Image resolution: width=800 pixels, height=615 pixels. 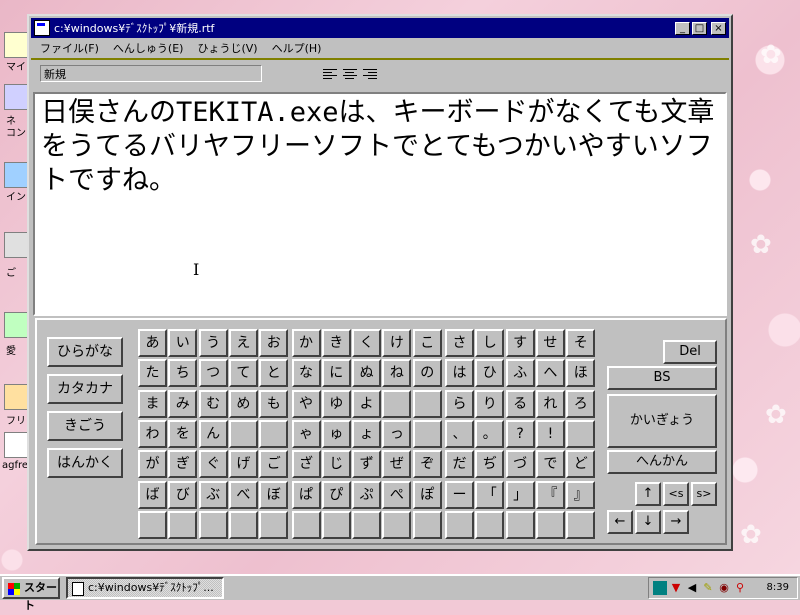 What do you see at coordinates (183, 494) in the screenshot?
I see `kana-key: び` at bounding box center [183, 494].